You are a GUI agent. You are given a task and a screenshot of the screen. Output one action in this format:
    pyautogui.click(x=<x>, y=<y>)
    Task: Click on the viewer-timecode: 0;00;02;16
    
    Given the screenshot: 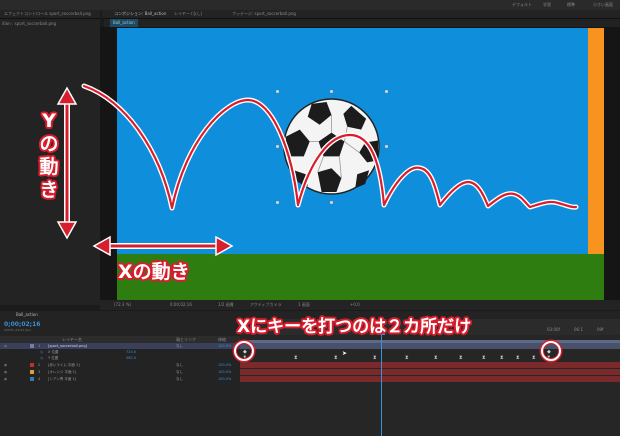 What is the action you would take?
    pyautogui.click(x=181, y=305)
    